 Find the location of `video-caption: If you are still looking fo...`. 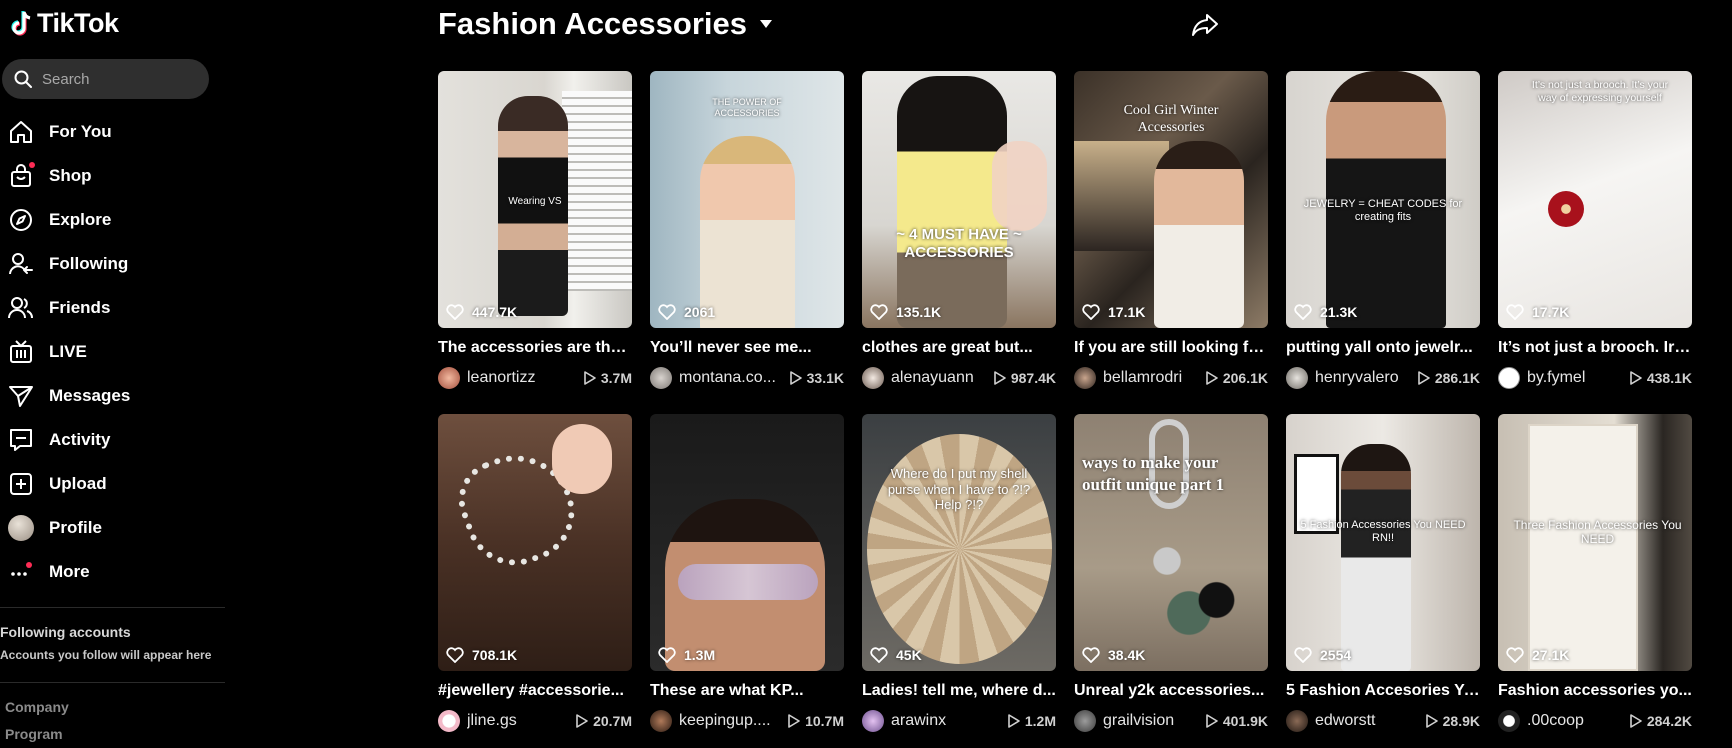

video-caption: If you are still looking fo... is located at coordinates (1171, 348).